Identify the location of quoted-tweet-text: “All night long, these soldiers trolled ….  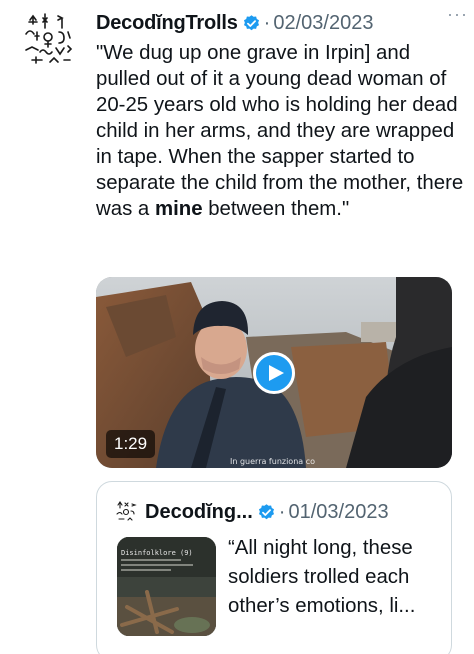
(322, 577).